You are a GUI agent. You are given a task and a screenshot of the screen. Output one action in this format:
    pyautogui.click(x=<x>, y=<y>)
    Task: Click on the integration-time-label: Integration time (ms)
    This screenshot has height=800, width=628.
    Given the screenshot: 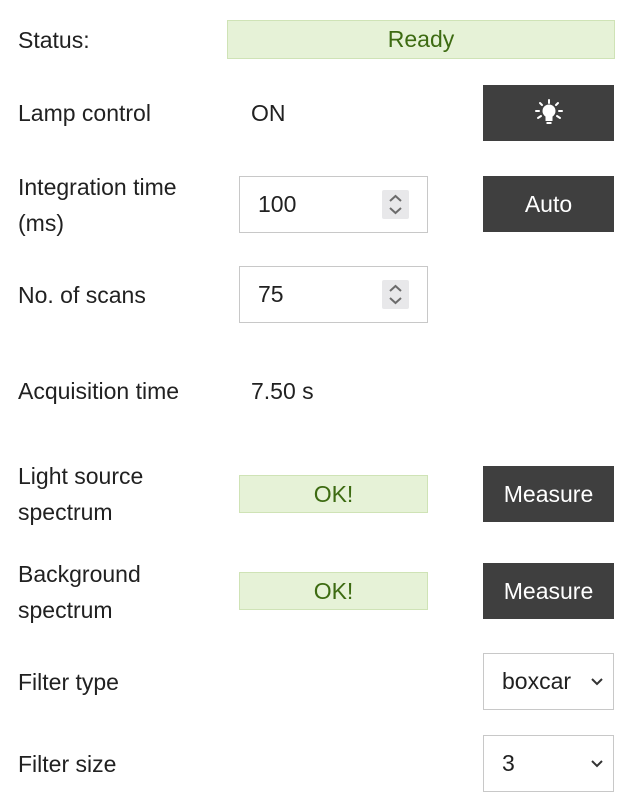 What is the action you would take?
    pyautogui.click(x=97, y=205)
    